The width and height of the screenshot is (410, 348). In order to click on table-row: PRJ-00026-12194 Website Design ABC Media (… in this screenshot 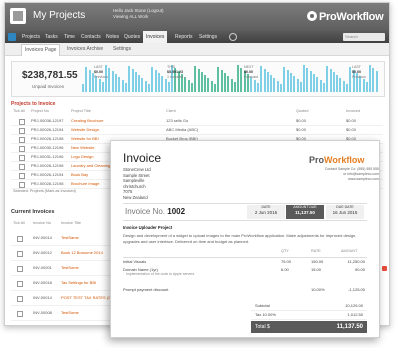, I will do `click(197, 130)`.